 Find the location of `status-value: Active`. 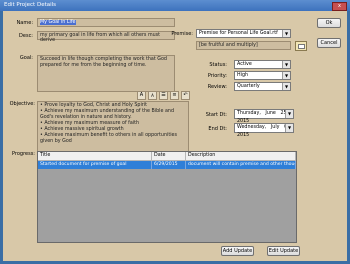

status-value: Active is located at coordinates (244, 64).